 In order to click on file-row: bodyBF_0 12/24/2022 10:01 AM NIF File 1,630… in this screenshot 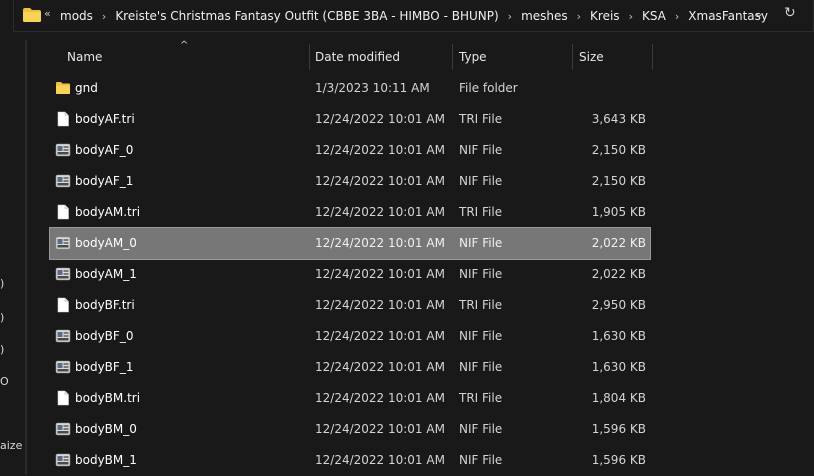, I will do `click(350, 336)`.